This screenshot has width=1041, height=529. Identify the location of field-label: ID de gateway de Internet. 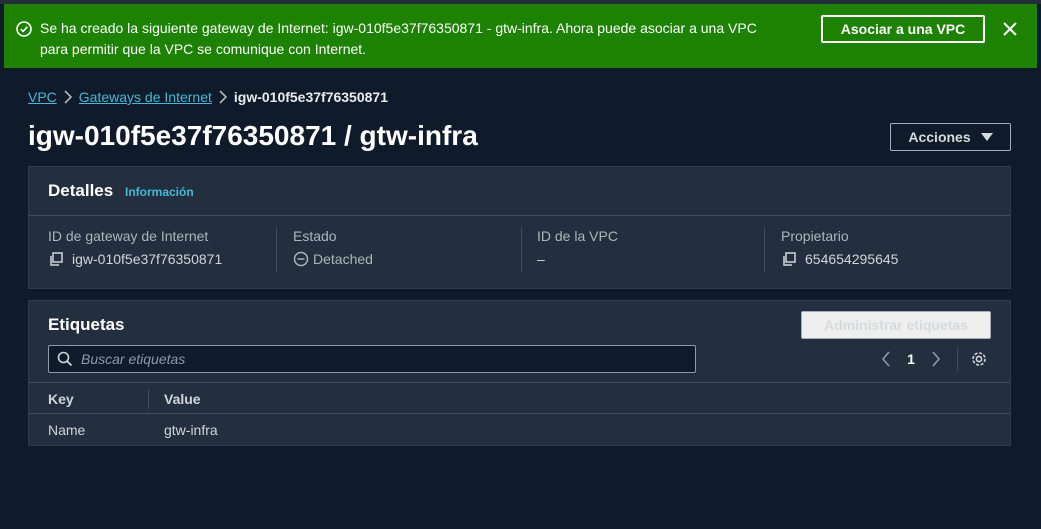
(128, 236).